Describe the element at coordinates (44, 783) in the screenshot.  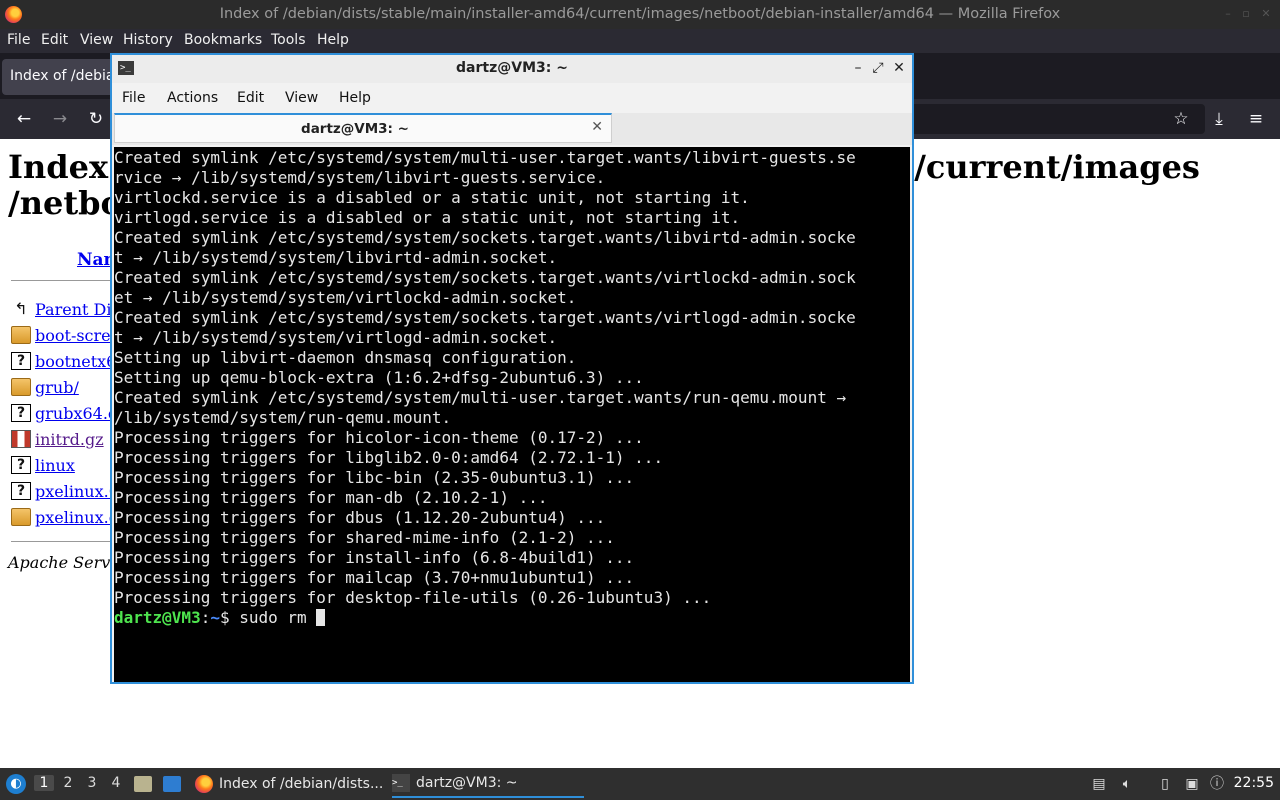
I see `workspace-1: 1` at that location.